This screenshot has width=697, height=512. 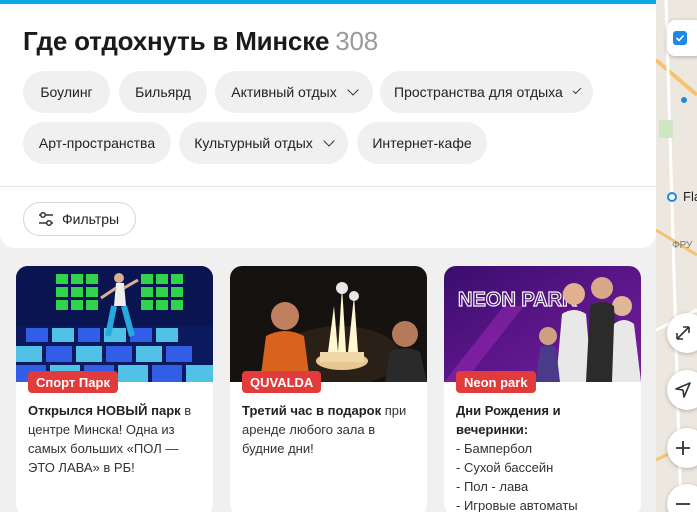 I want to click on category-chip-rest-spaces: Пространства для отдыха, so click(x=486, y=92).